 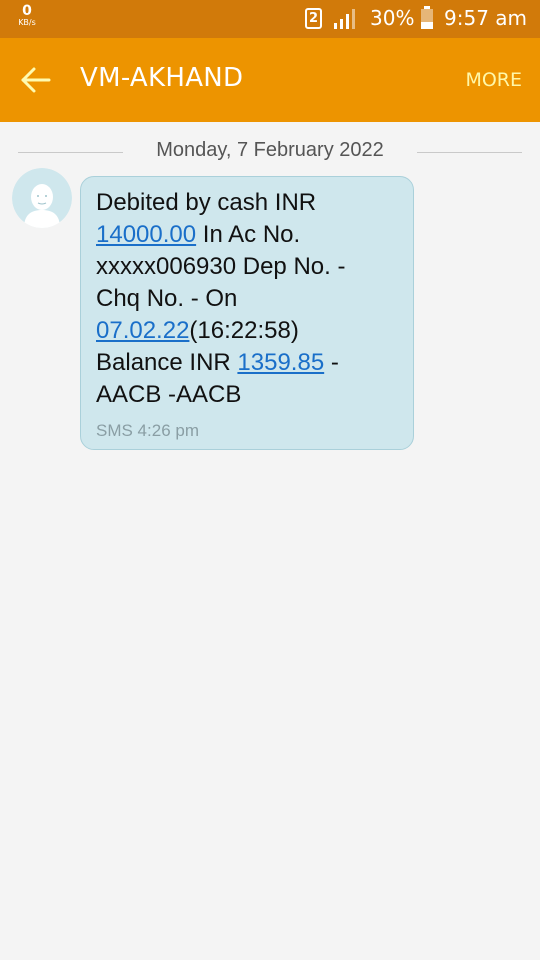 I want to click on message-fragment: (16:22:58), so click(x=244, y=330).